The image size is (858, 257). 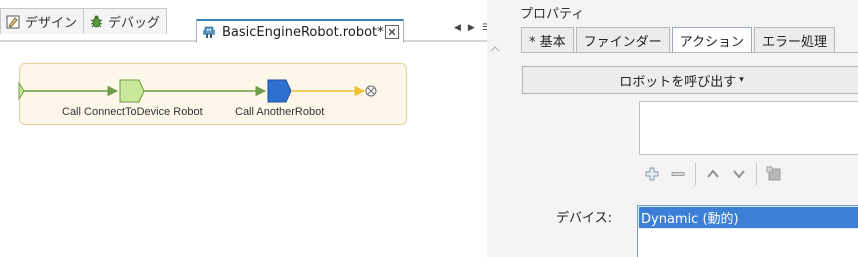 What do you see at coordinates (748, 217) in the screenshot?
I see `device-option-dynamic: Dynamic (動的)` at bounding box center [748, 217].